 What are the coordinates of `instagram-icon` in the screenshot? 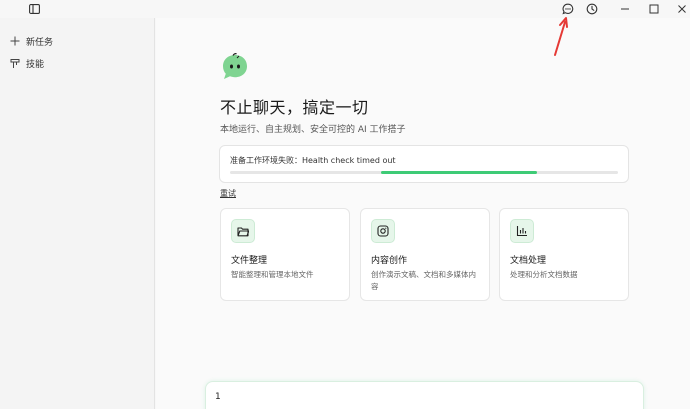 It's located at (383, 231).